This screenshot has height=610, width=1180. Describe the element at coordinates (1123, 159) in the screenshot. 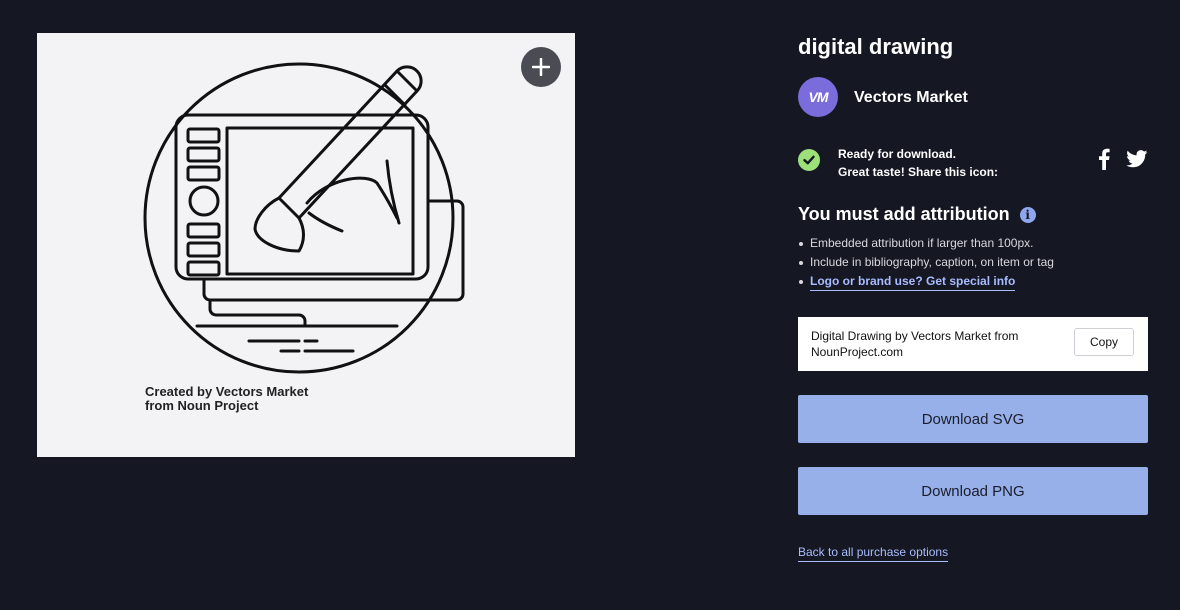

I see `share-buttons` at that location.